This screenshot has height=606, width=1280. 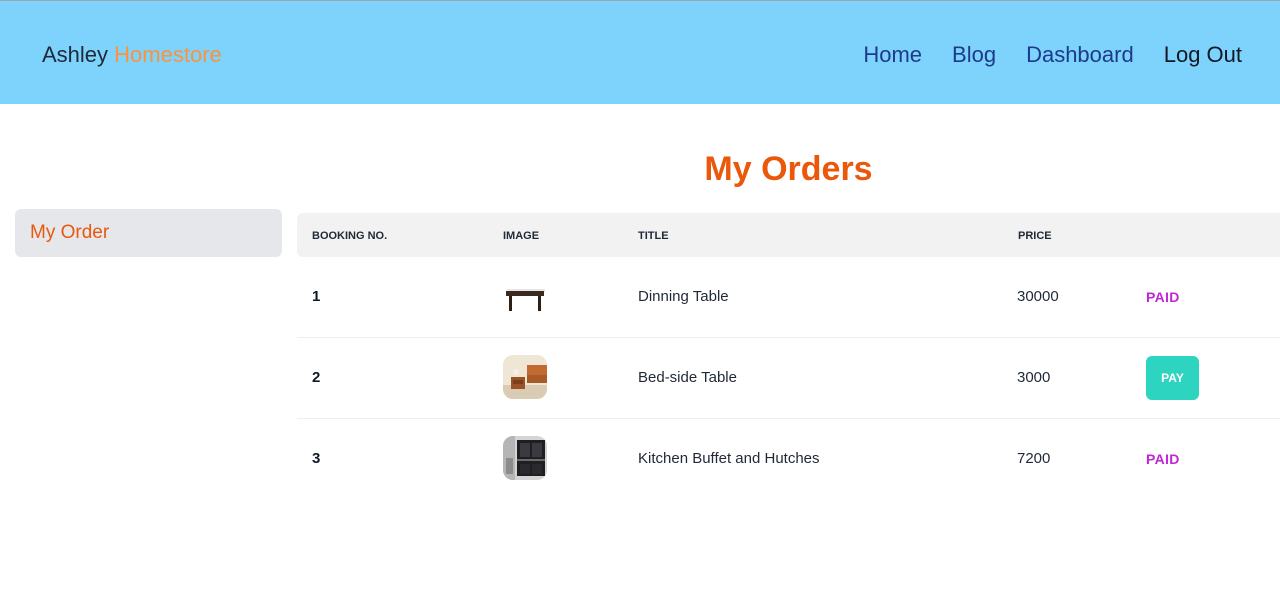 What do you see at coordinates (1038, 296) in the screenshot?
I see `order-price: 30000` at bounding box center [1038, 296].